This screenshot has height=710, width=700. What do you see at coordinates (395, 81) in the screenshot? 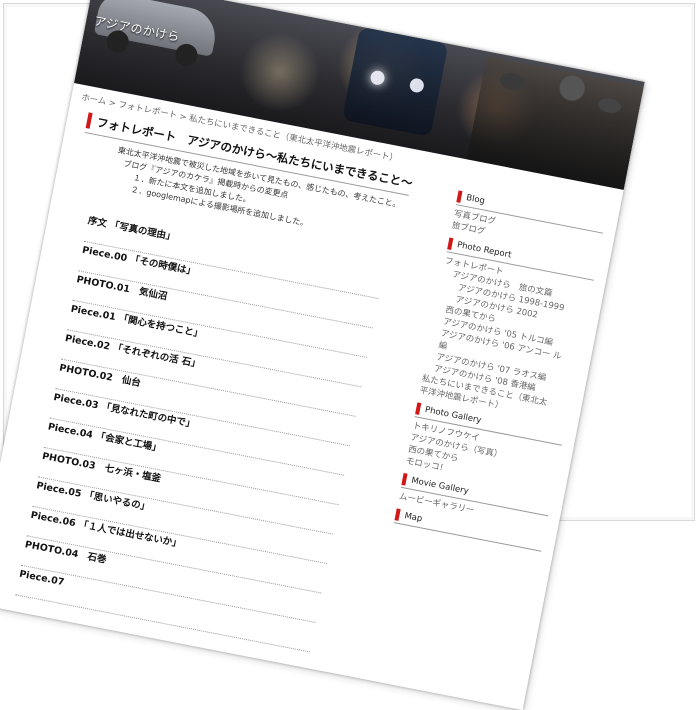
I see `banner-tuktuk-photo` at bounding box center [395, 81].